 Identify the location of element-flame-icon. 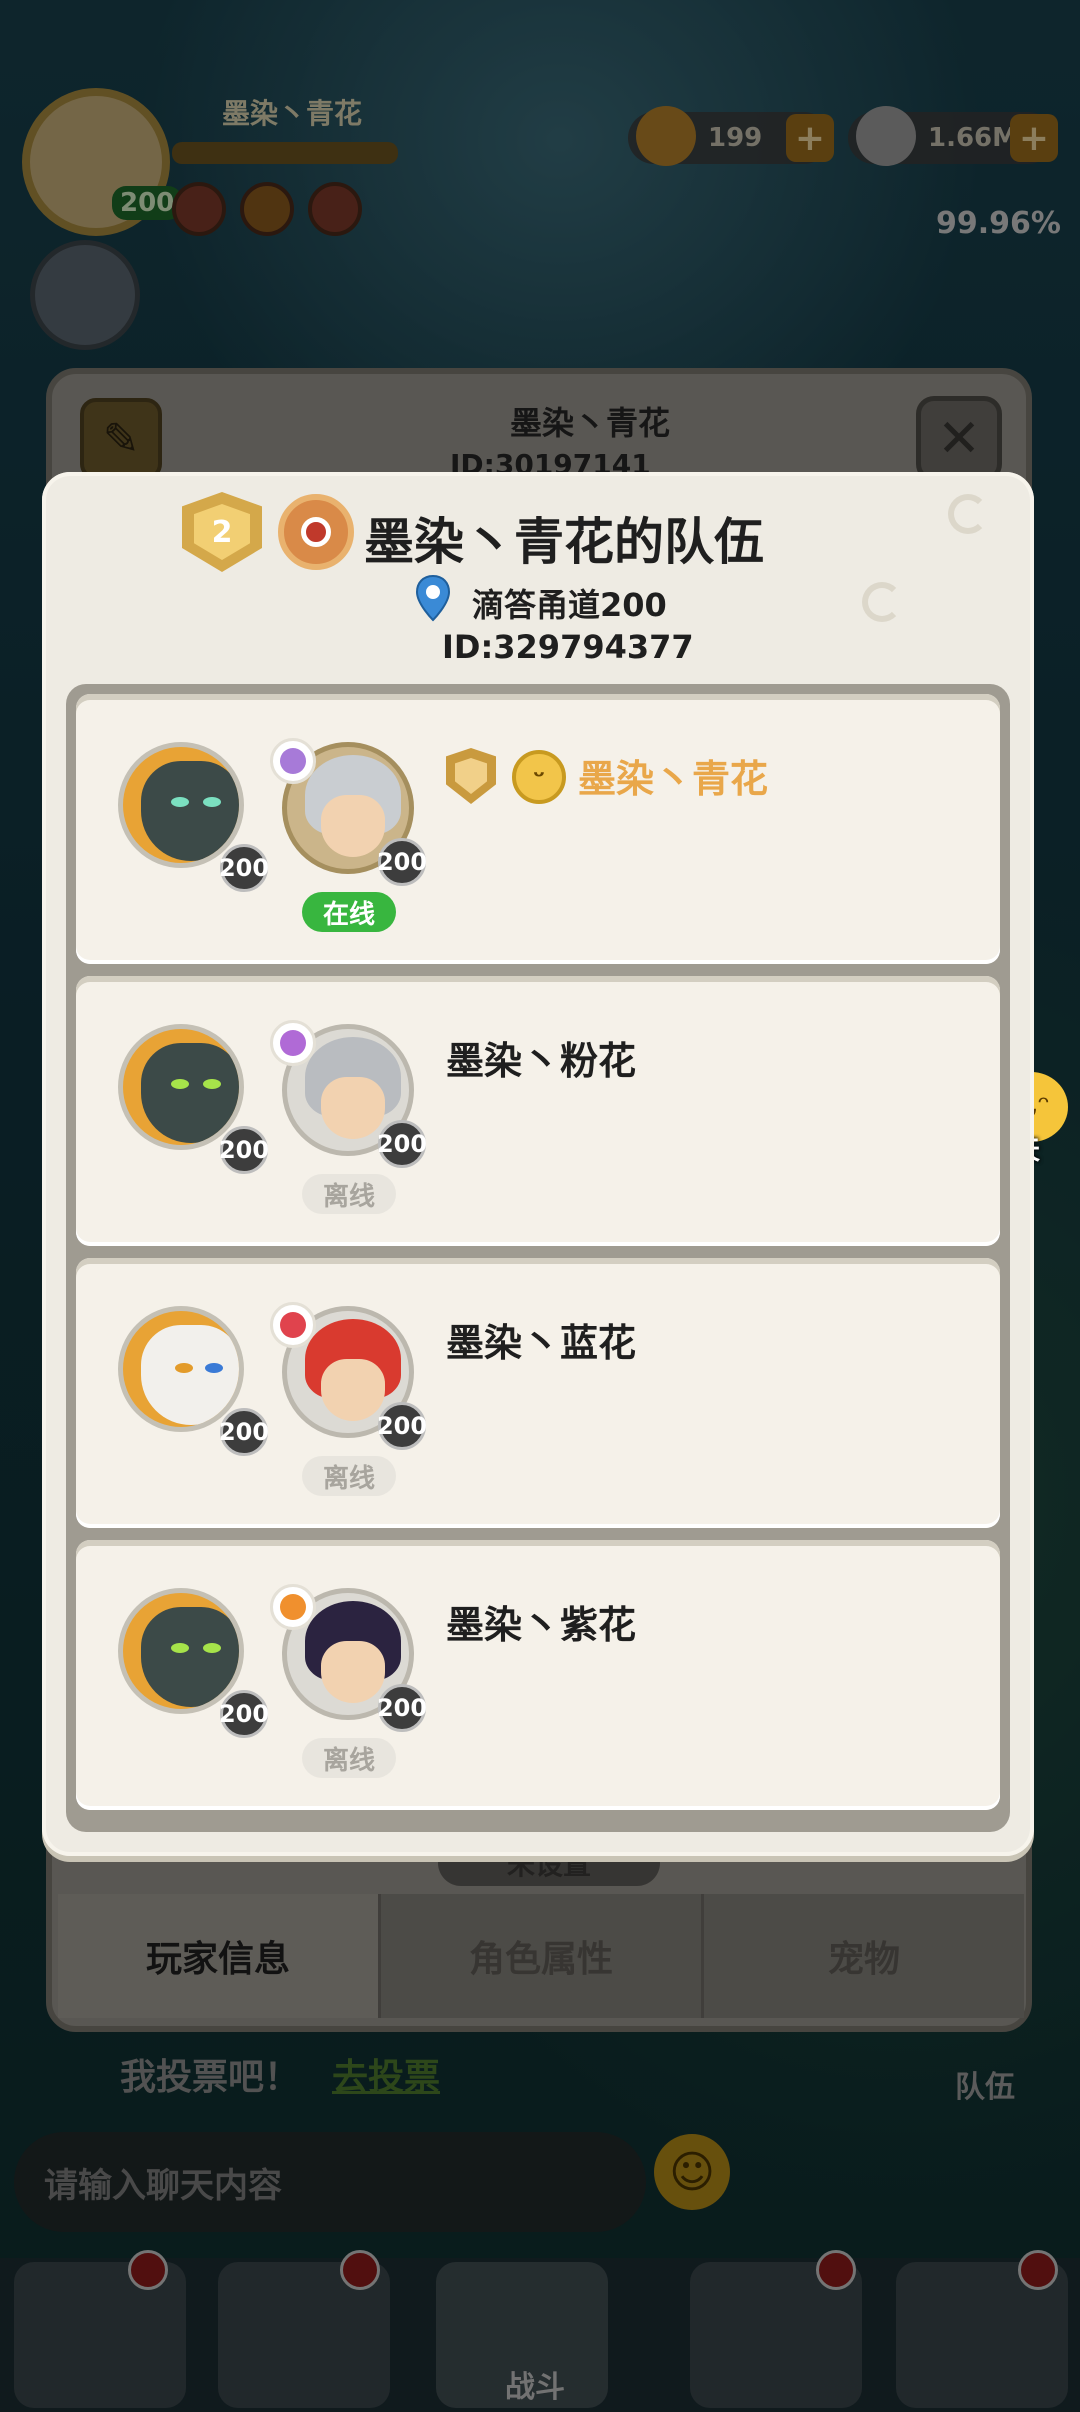
(293, 1607).